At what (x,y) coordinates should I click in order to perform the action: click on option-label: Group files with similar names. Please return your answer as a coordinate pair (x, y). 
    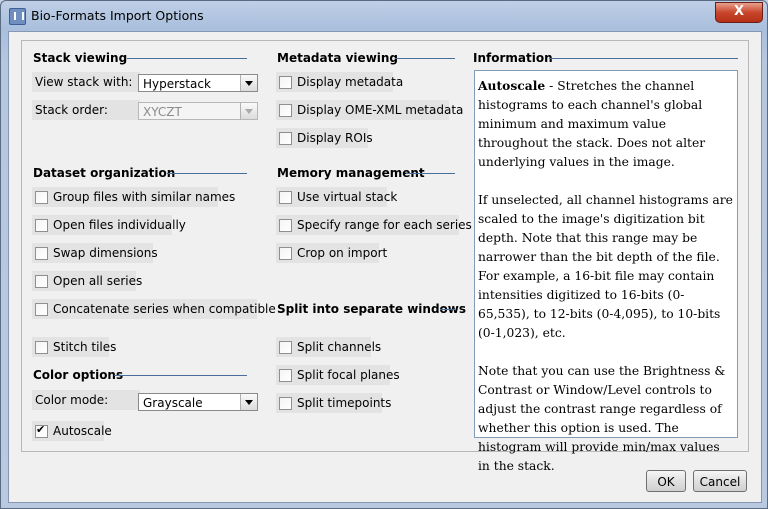
    Looking at the image, I should click on (144, 197).